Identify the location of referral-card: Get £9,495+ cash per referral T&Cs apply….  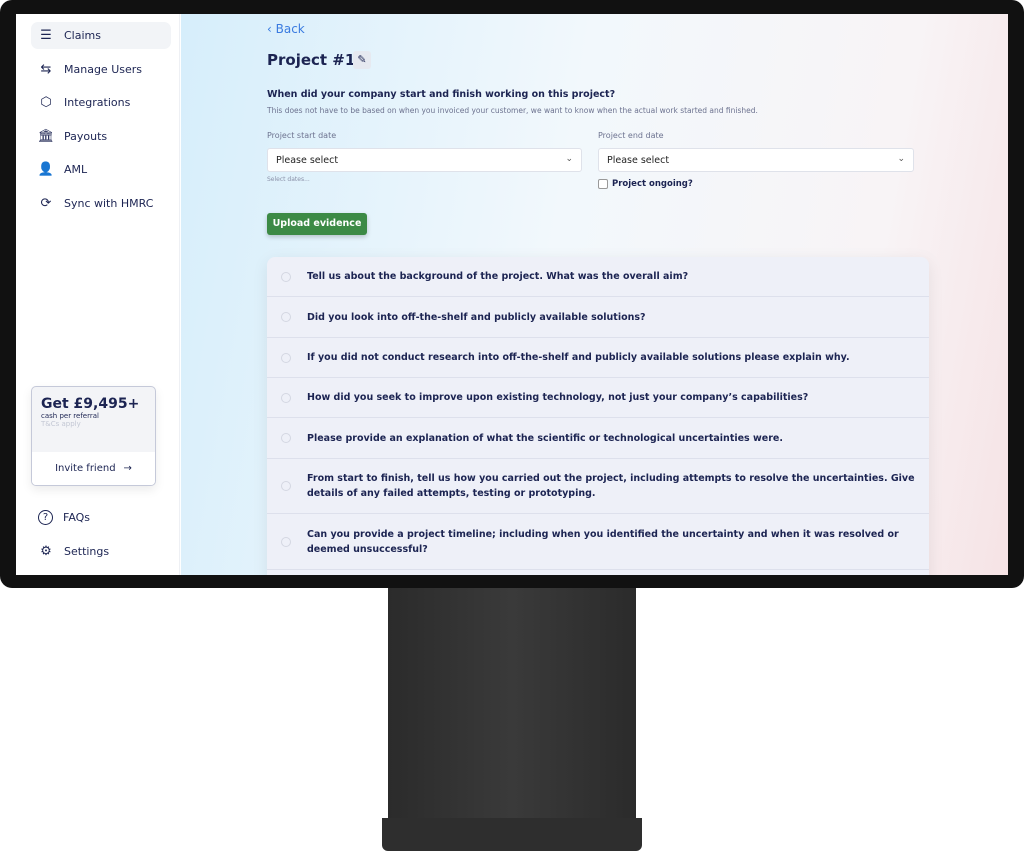
(93, 436).